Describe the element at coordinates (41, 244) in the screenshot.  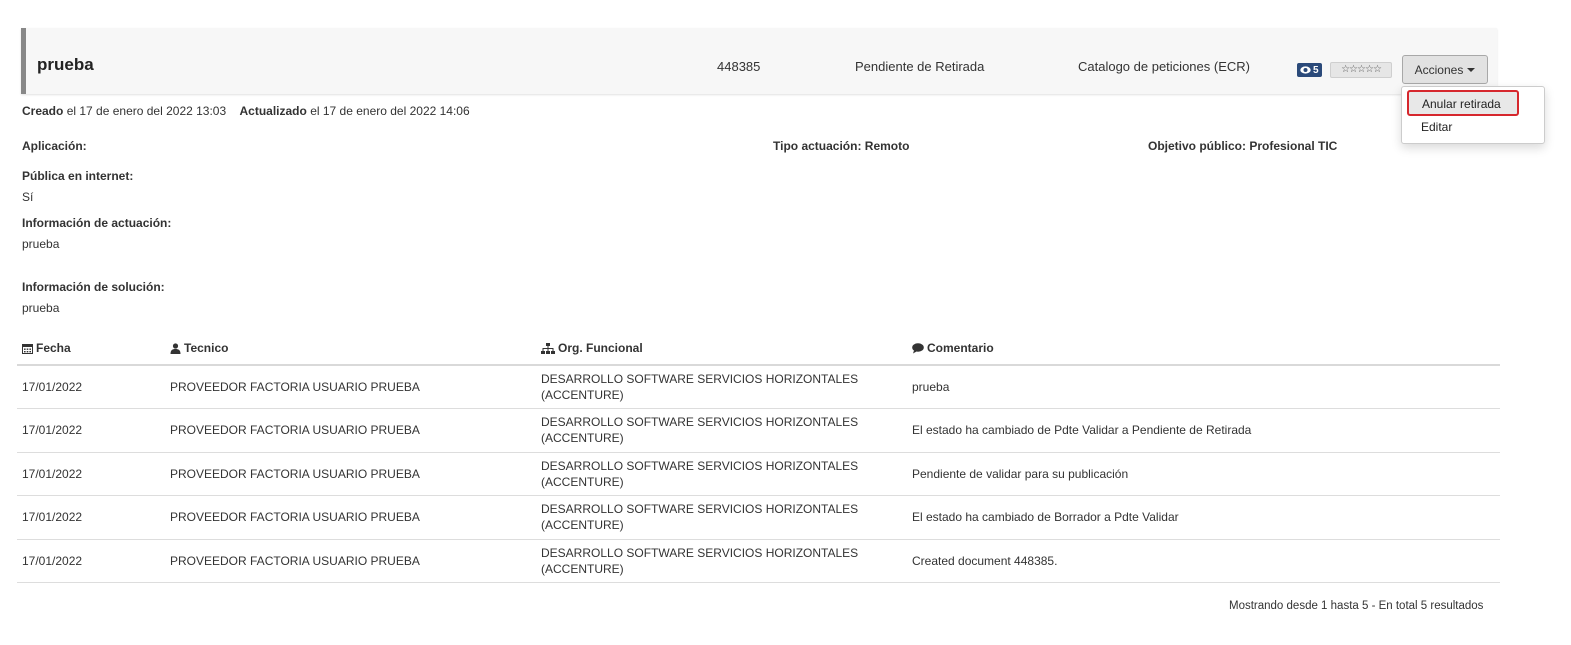
I see `info-actuacion-value: prueba` at that location.